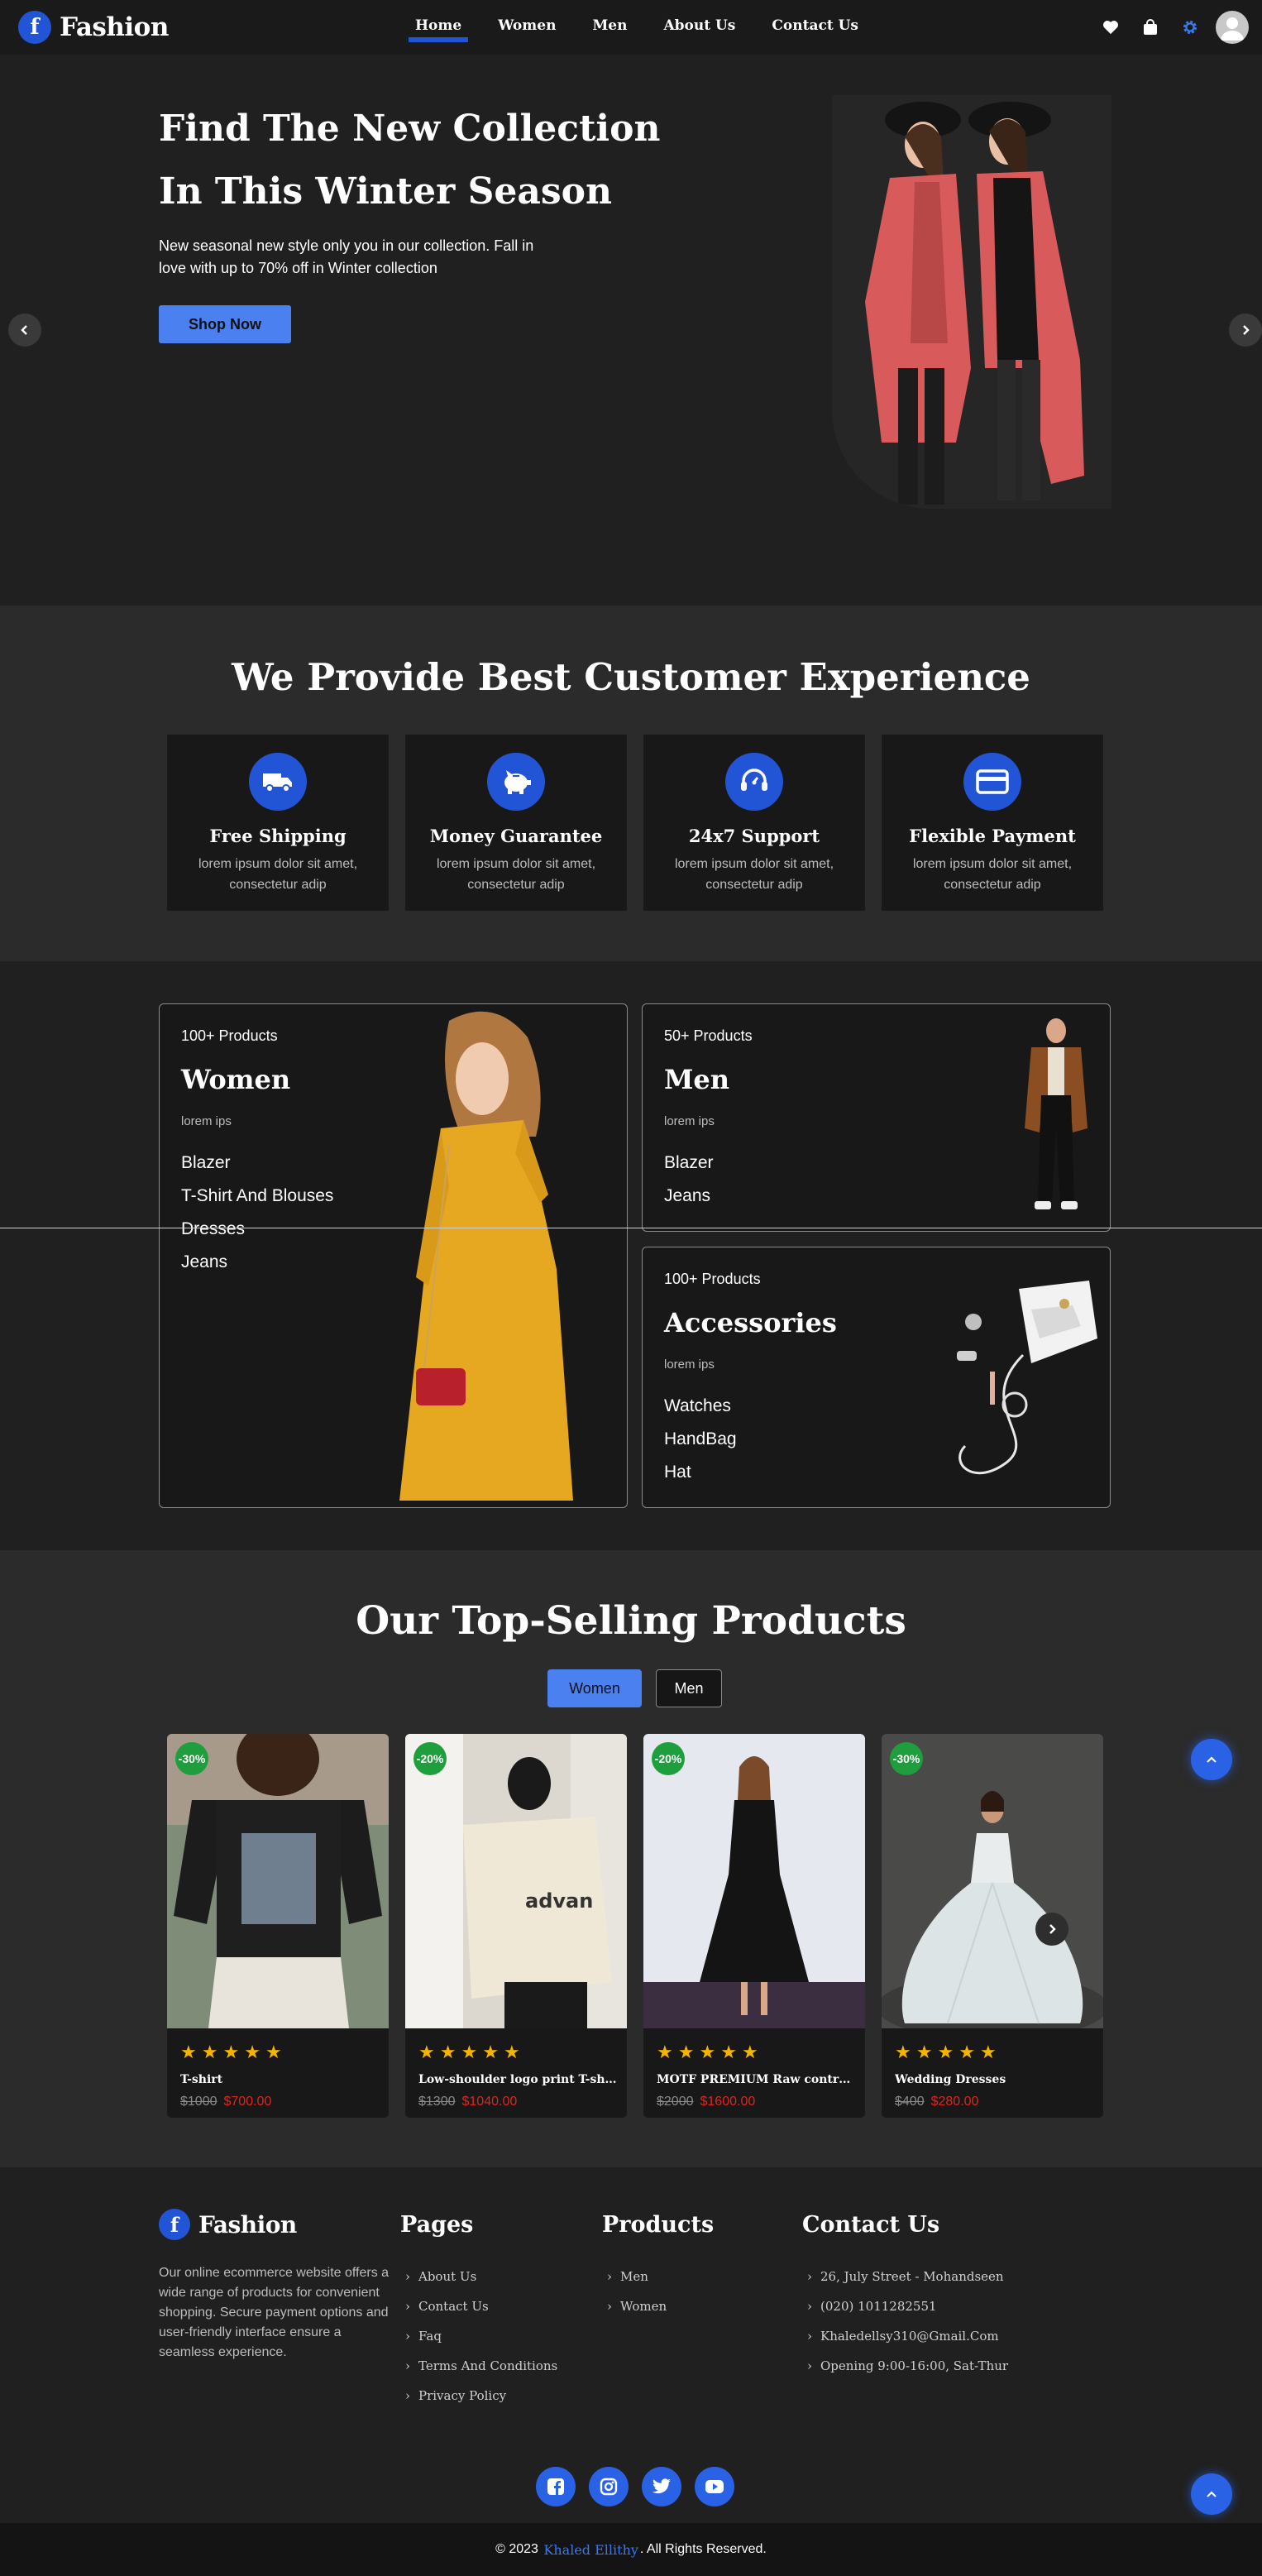 This screenshot has width=1262, height=2576. What do you see at coordinates (430, 2336) in the screenshot?
I see `footer-link-label: Faq` at bounding box center [430, 2336].